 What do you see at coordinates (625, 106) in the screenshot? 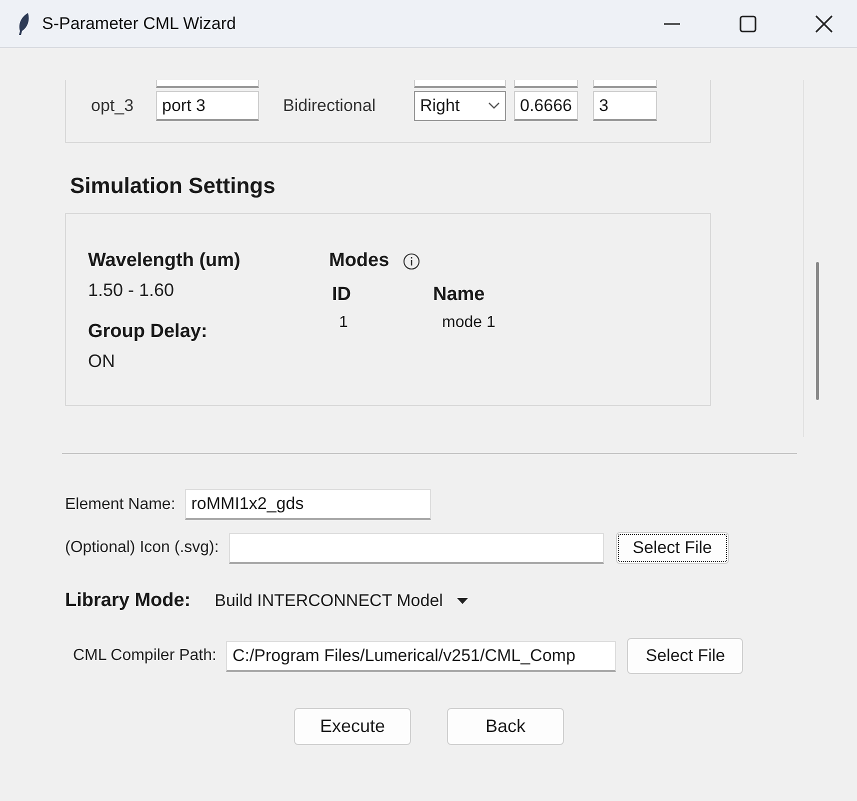
I see `input-field: 3` at bounding box center [625, 106].